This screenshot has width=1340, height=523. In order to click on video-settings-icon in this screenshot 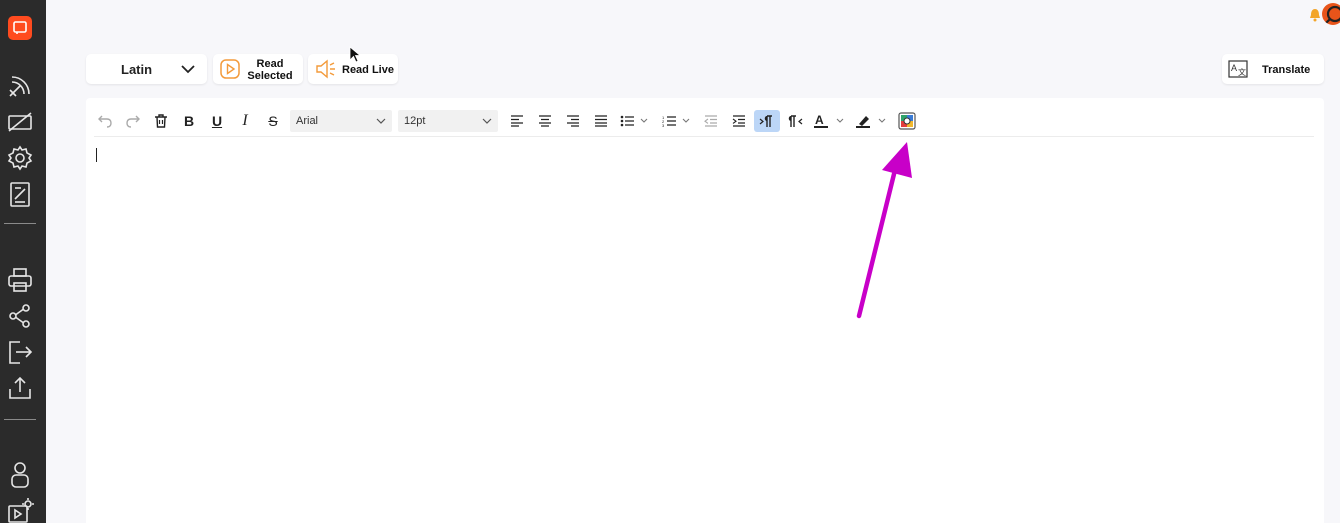, I will do `click(20, 509)`.